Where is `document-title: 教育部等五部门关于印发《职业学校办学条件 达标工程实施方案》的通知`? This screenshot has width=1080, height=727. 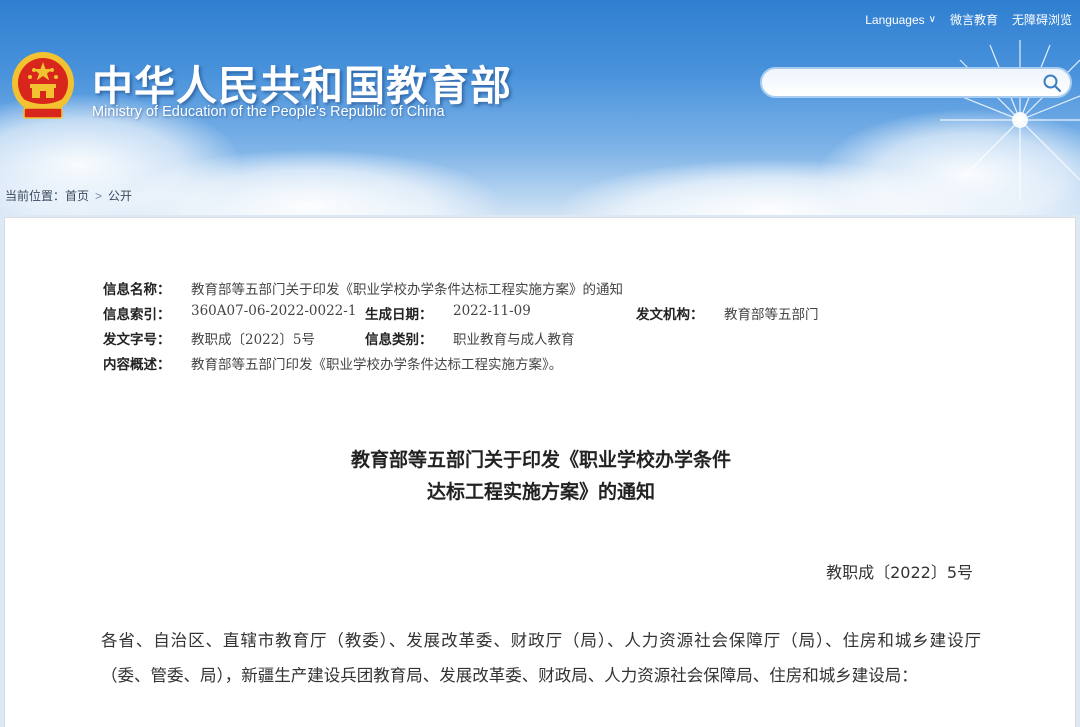 document-title: 教育部等五部门关于印发《职业学校办学条件 达标工程实施方案》的通知 is located at coordinates (541, 476).